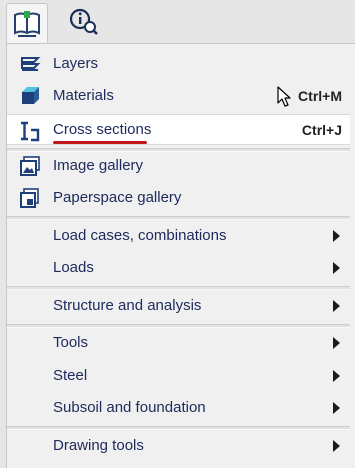  What do you see at coordinates (284, 96) in the screenshot?
I see `mouse-pointer-icon` at bounding box center [284, 96].